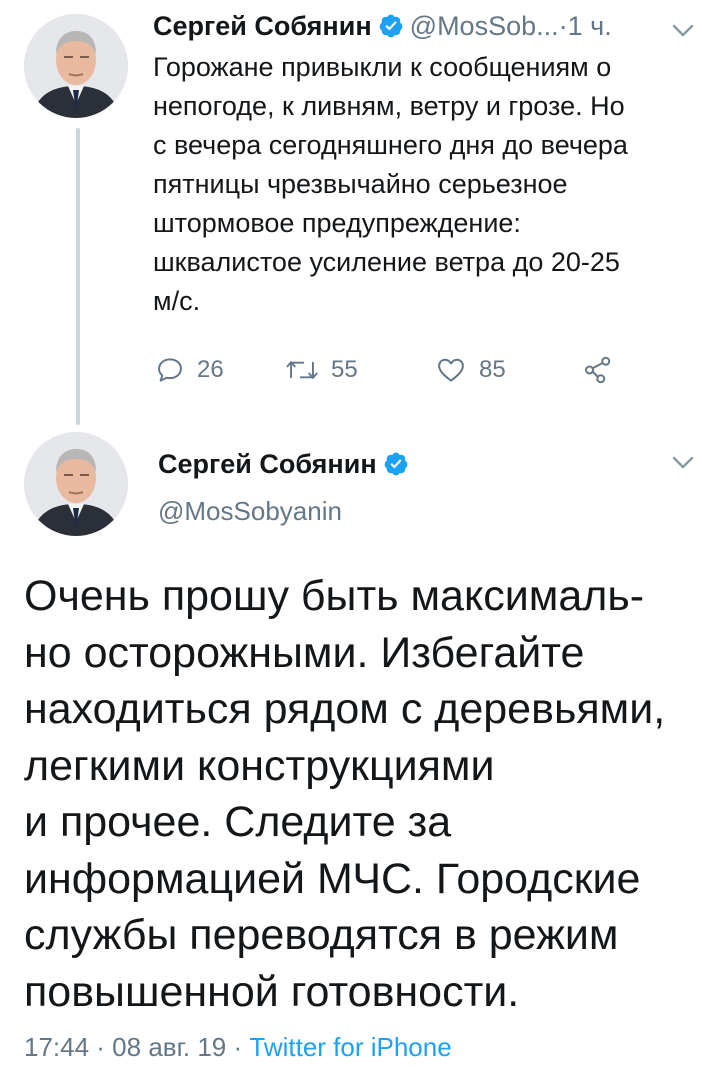 The image size is (720, 1078). I want to click on tweet-header: Сергей Собянин @MosSob... · 1 ч., so click(382, 26).